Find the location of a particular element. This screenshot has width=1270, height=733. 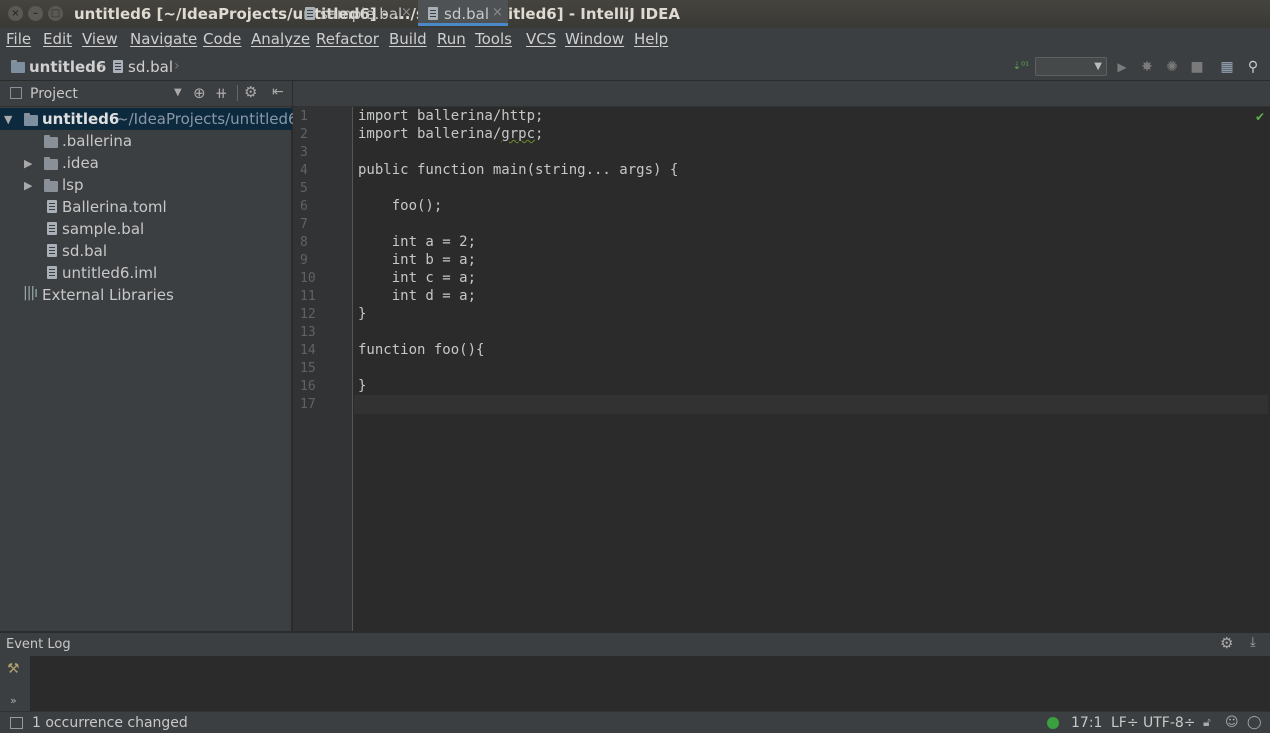

search-icon: ⚲ is located at coordinates (1253, 67).